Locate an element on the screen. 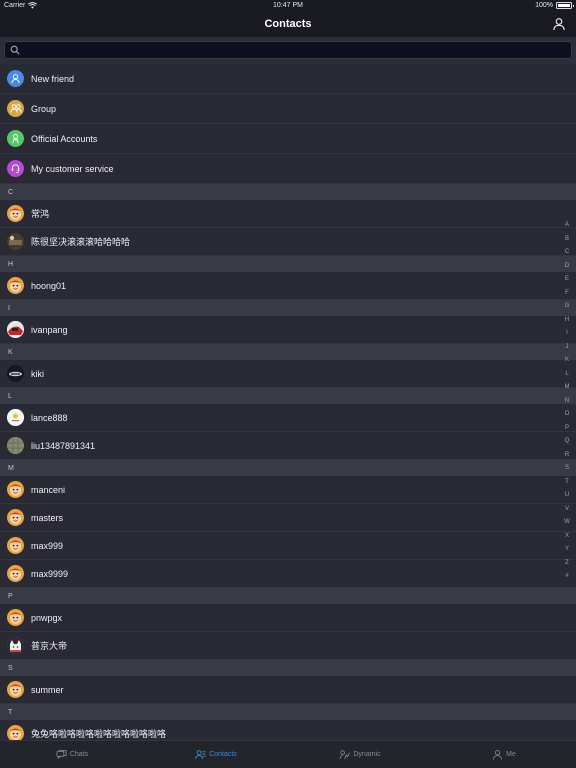 This screenshot has width=576, height=768. section-header-m: M is located at coordinates (288, 468).